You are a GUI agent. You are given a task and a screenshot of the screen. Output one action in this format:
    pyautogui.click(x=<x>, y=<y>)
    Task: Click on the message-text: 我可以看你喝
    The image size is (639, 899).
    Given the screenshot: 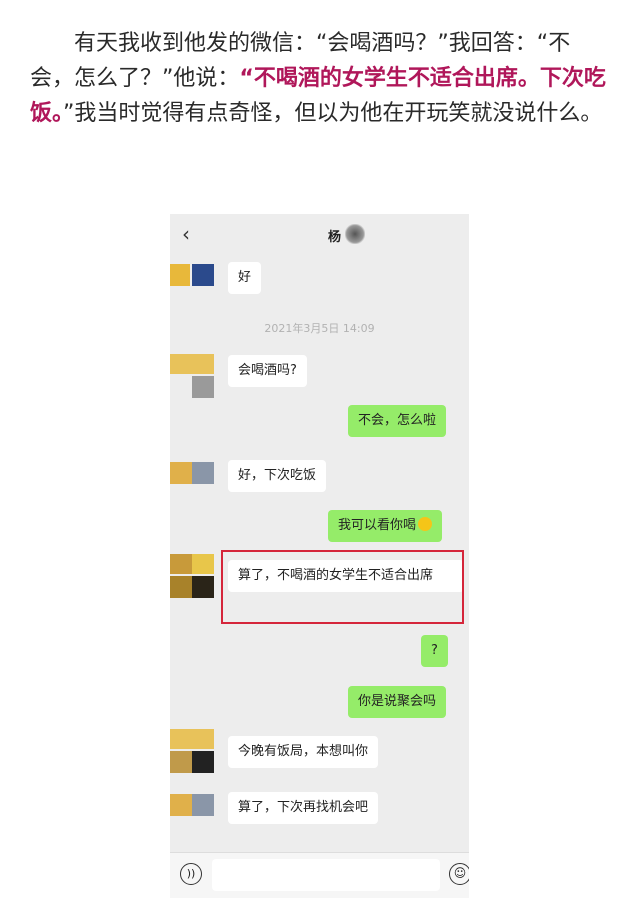 What is the action you would take?
    pyautogui.click(x=377, y=525)
    